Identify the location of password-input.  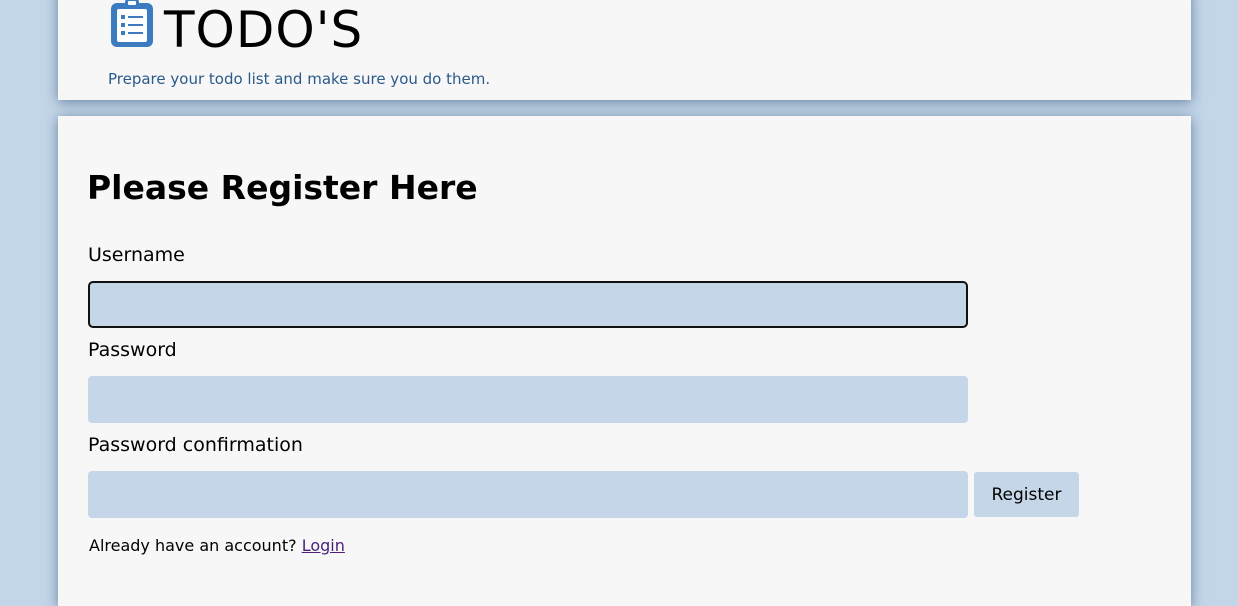
(528, 399).